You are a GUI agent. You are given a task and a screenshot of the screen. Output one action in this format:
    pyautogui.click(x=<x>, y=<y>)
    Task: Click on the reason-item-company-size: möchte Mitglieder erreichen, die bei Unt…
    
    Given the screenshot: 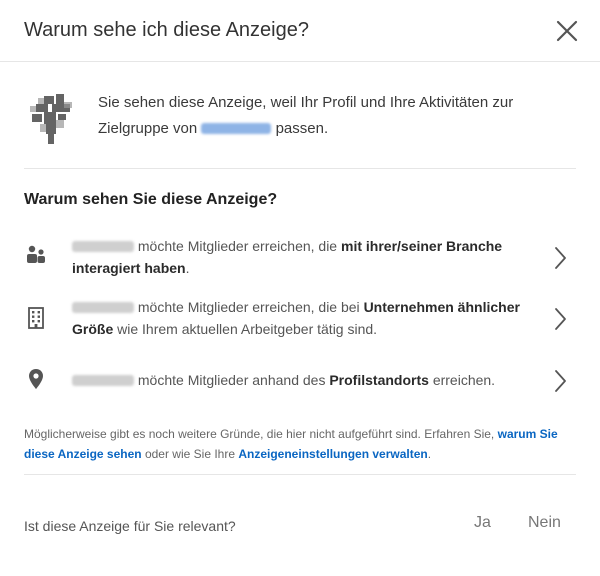 What is the action you would take?
    pyautogui.click(x=300, y=319)
    